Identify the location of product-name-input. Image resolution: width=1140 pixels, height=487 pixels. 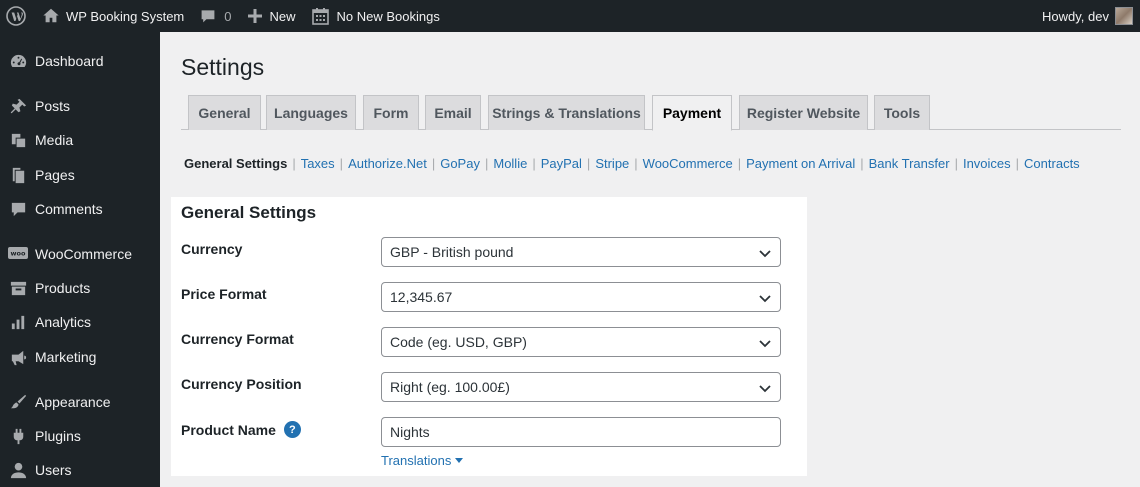
(581, 432).